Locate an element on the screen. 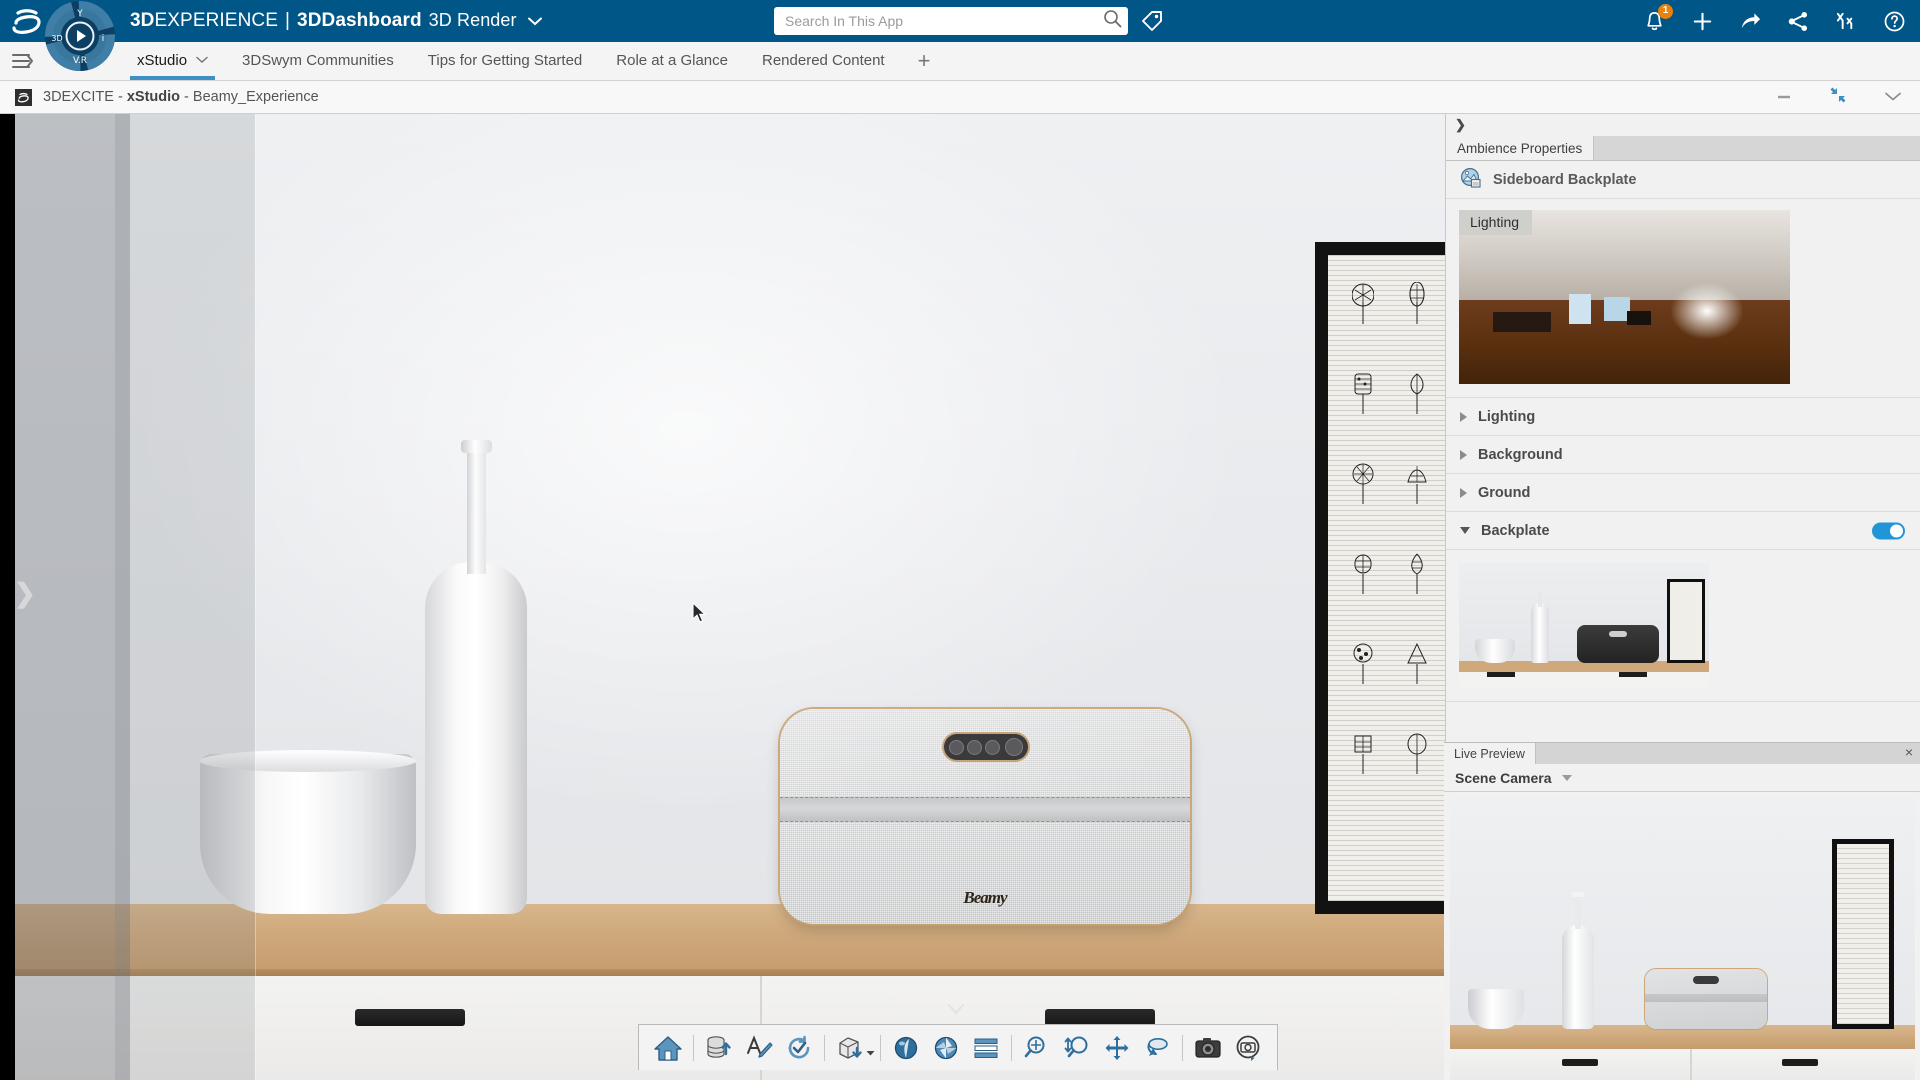  window-title: 3DEXCITE - xStudio - Beamy_Experience is located at coordinates (181, 97).